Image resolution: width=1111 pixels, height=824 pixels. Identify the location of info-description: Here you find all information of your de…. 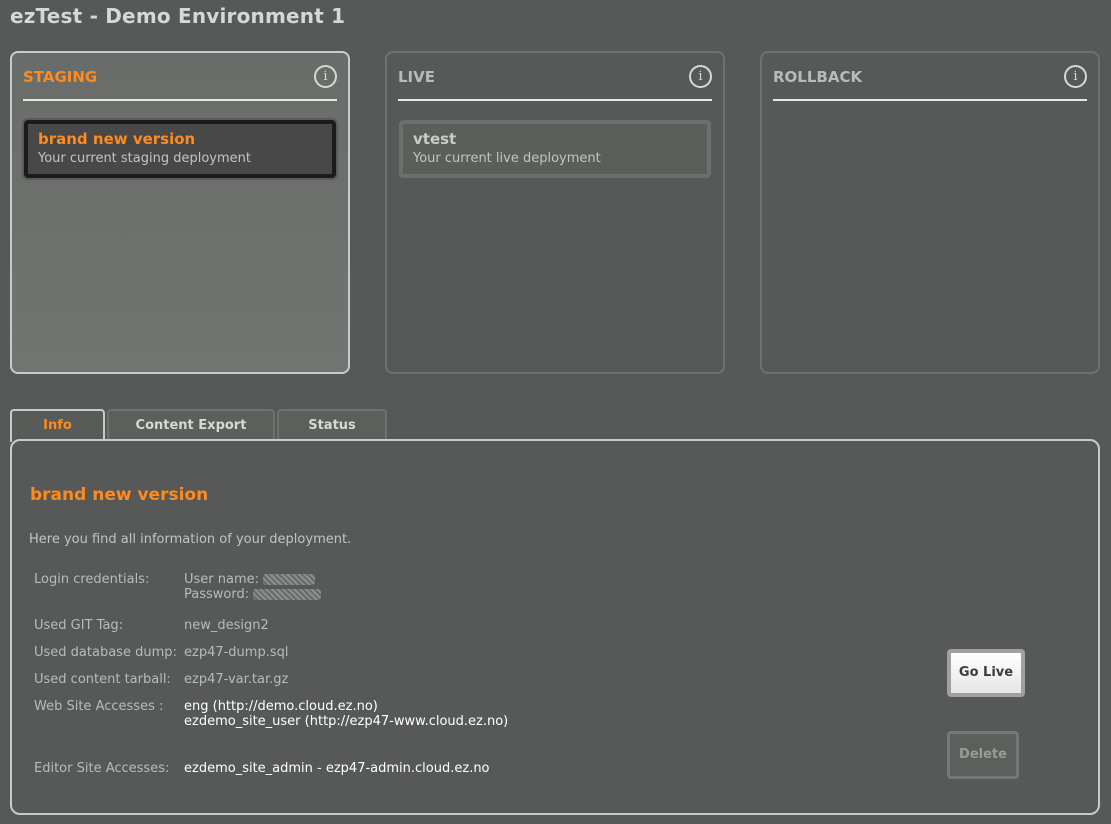
(190, 539).